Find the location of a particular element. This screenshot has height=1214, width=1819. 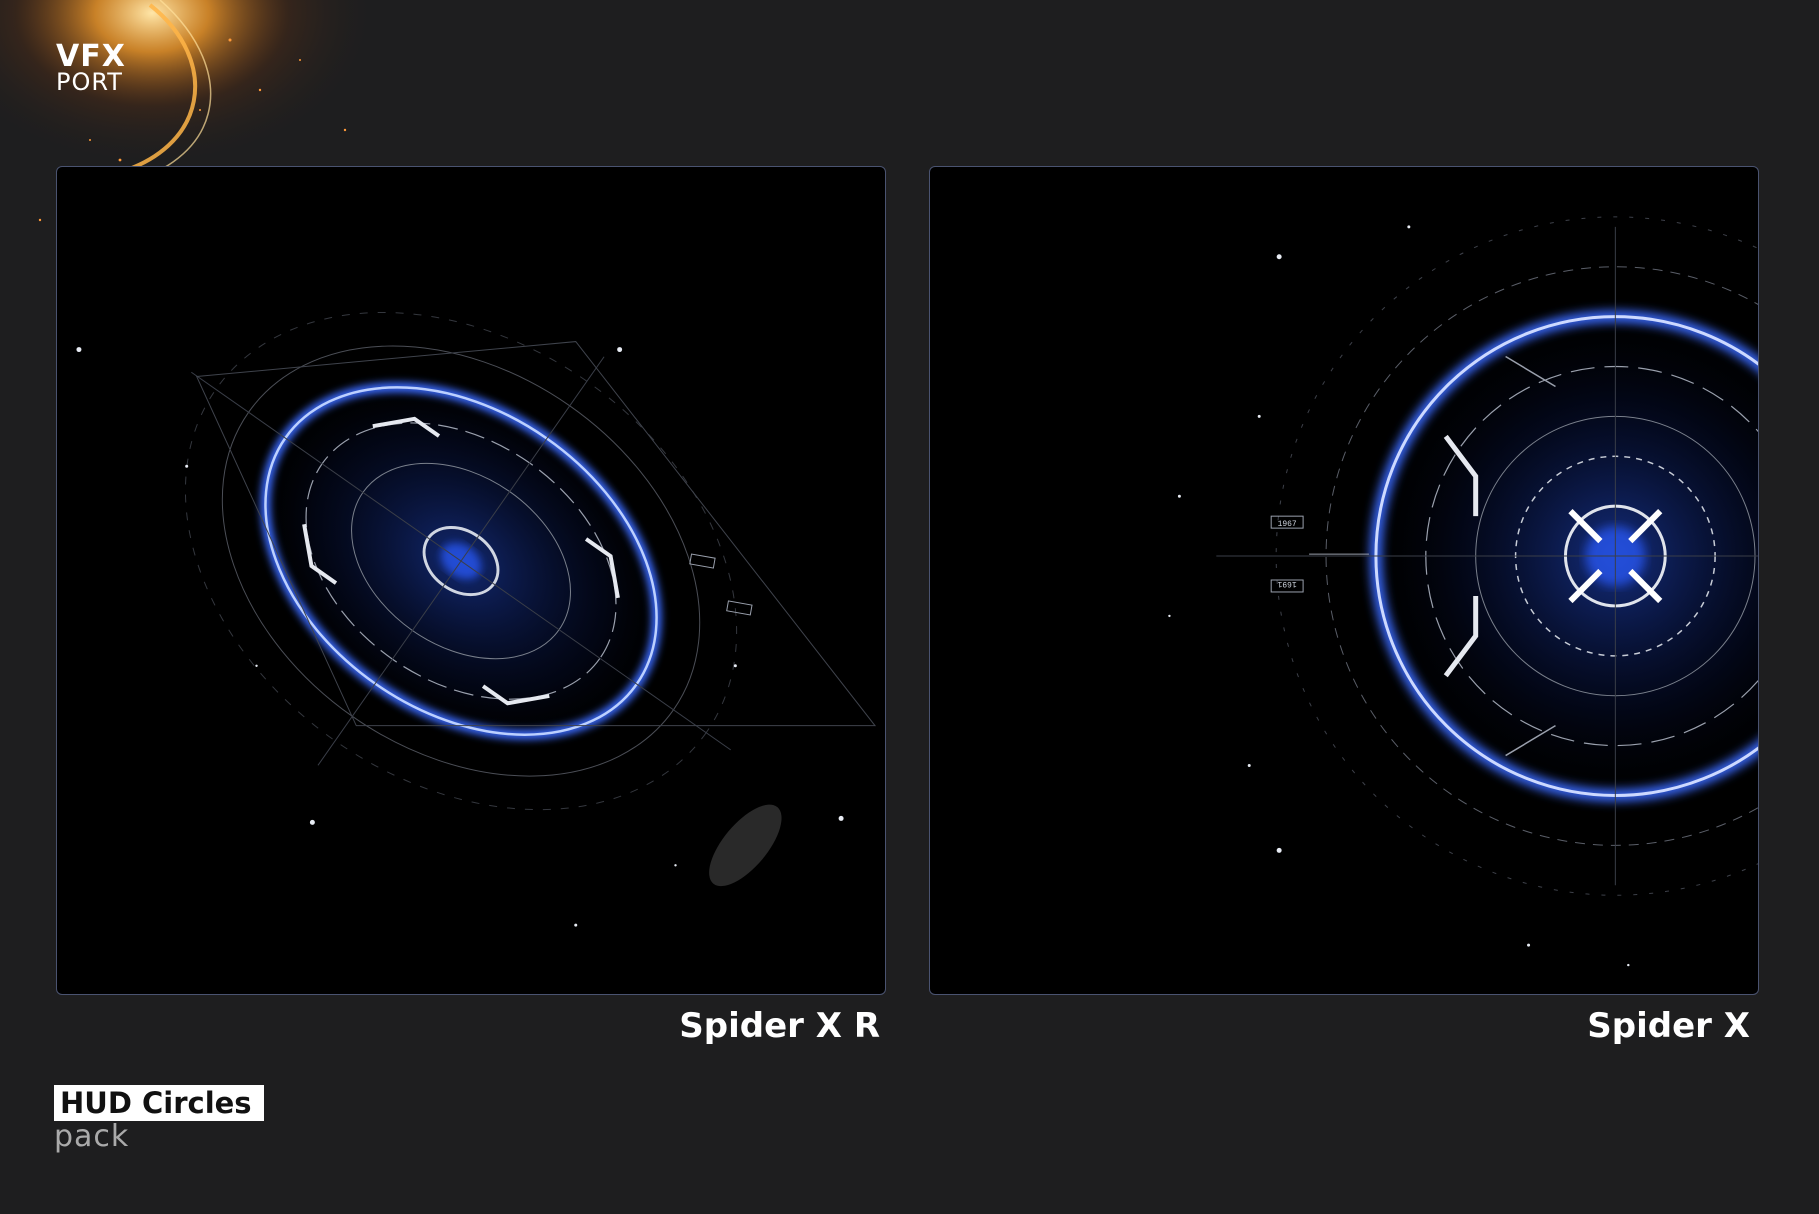

vfxport-logo: VFX PORT is located at coordinates (91, 69).